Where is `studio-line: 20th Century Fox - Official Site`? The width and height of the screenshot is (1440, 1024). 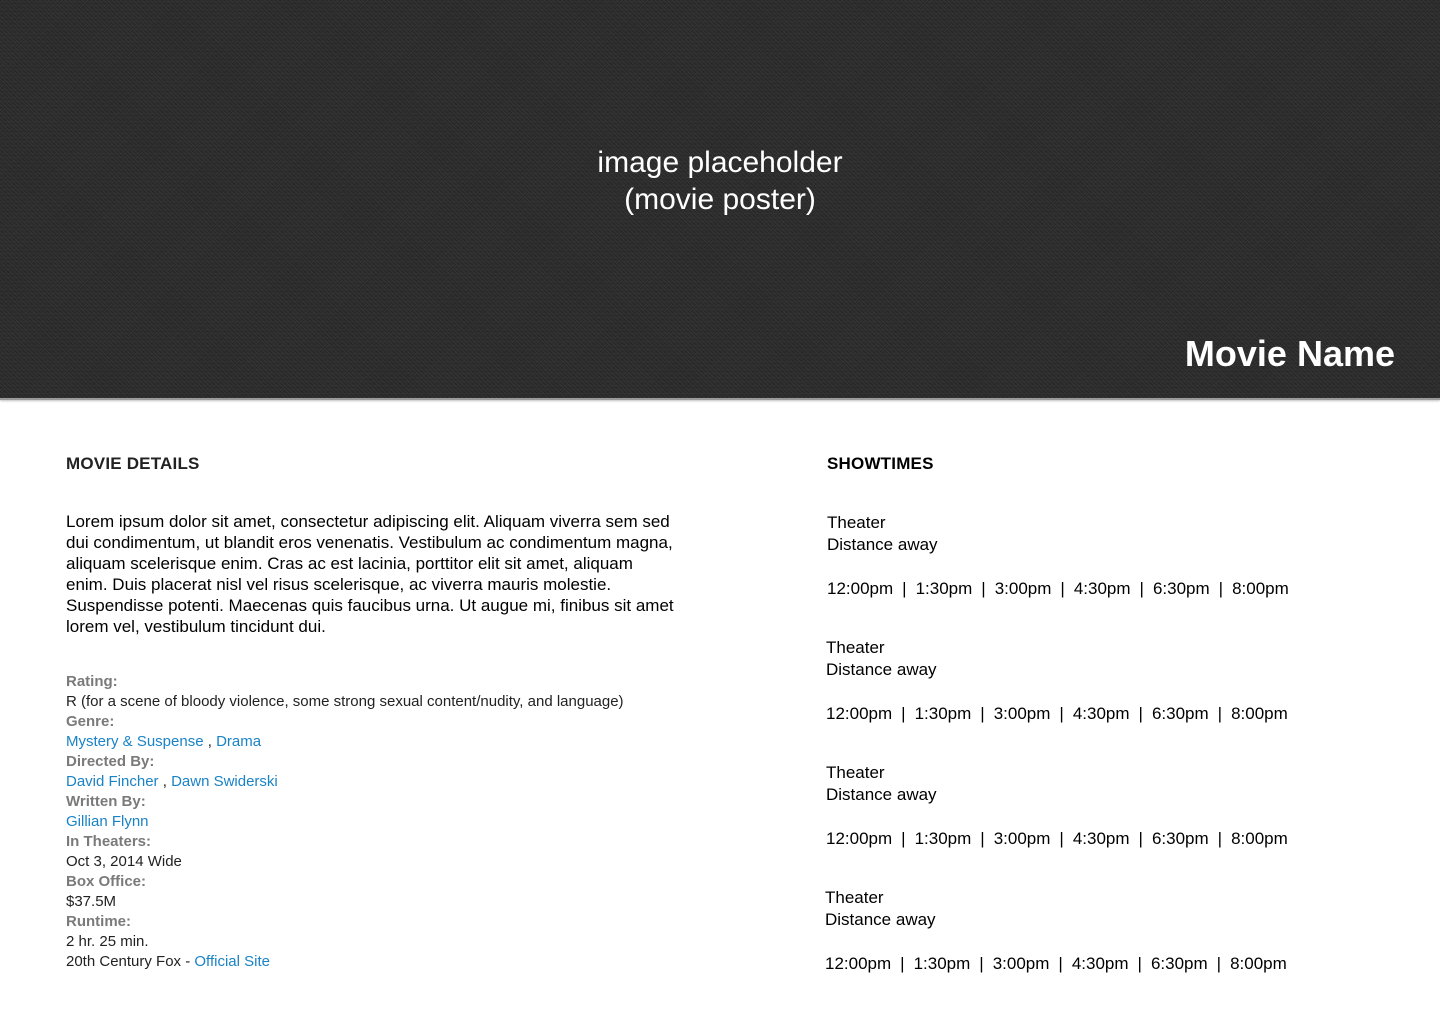 studio-line: 20th Century Fox - Official Site is located at coordinates (406, 962).